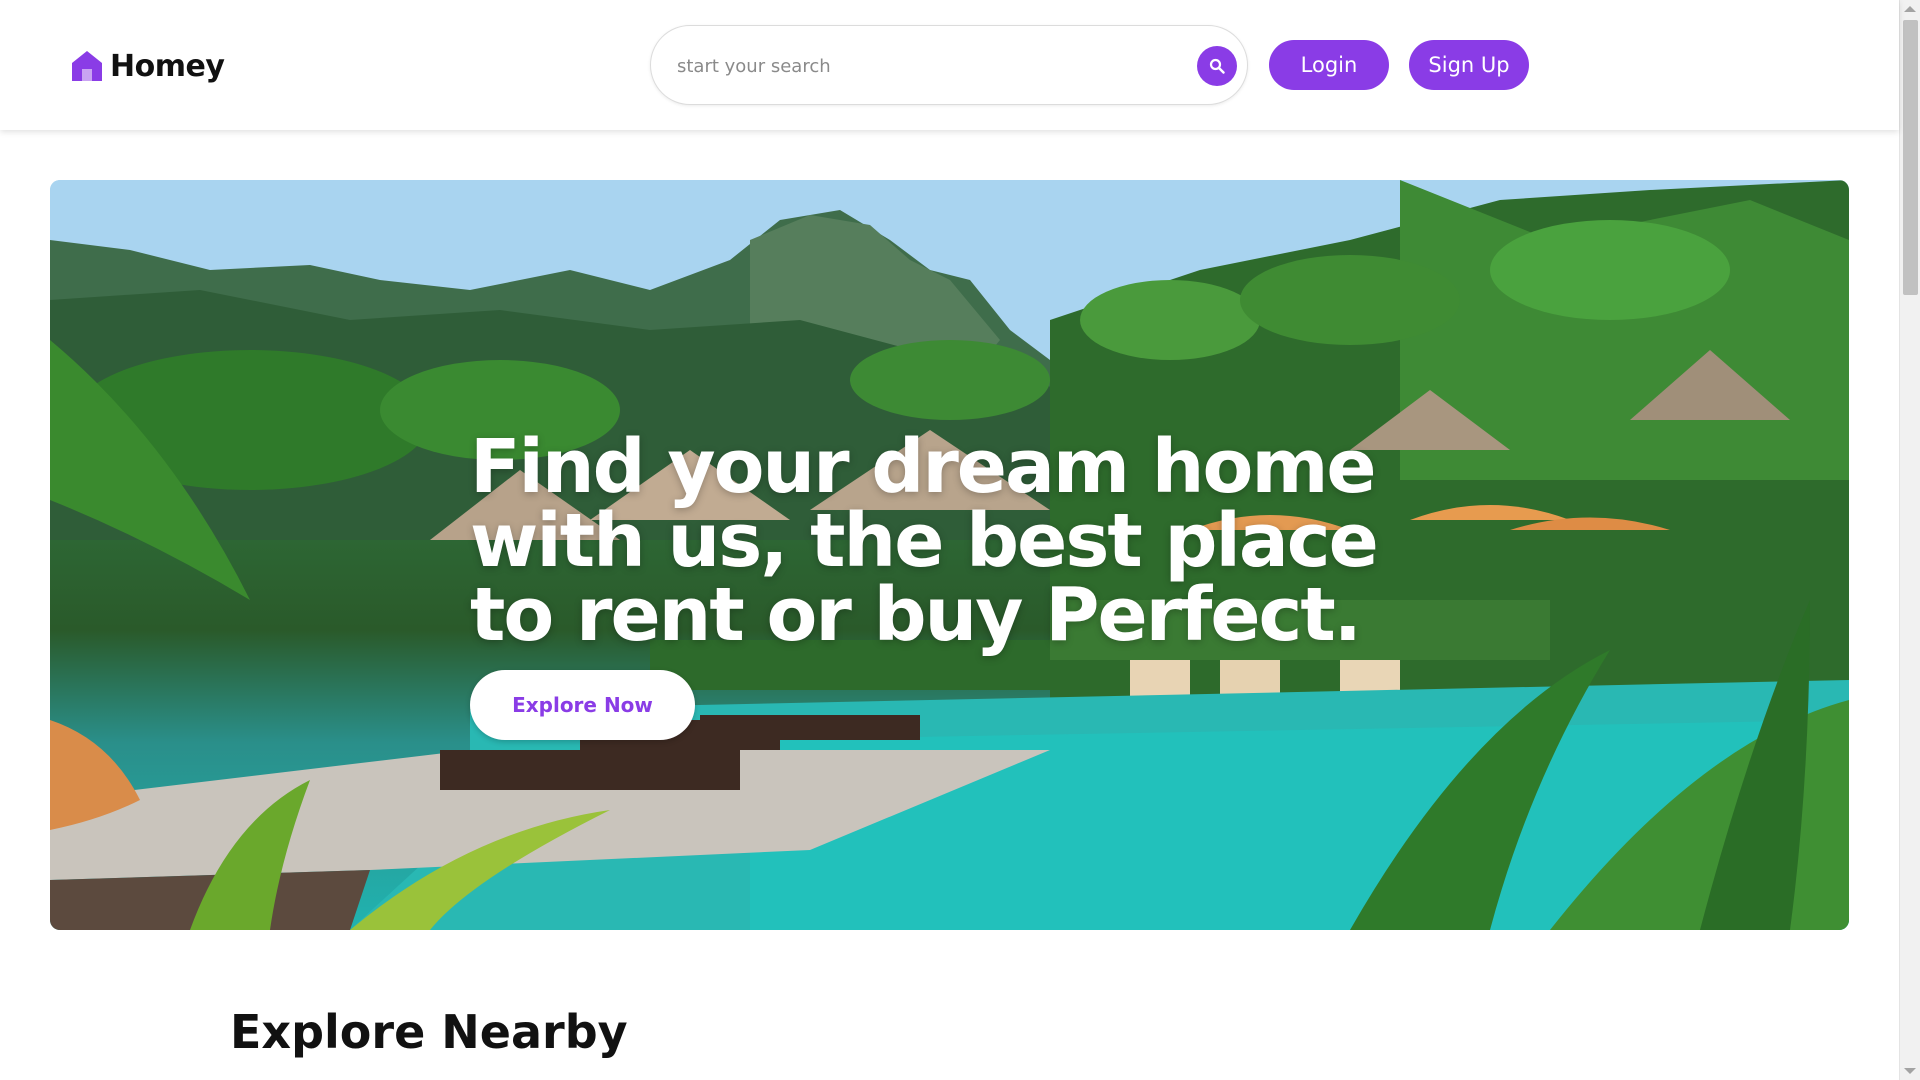 The height and width of the screenshot is (1080, 1920). I want to click on signup-button: Sign Up, so click(1469, 65).